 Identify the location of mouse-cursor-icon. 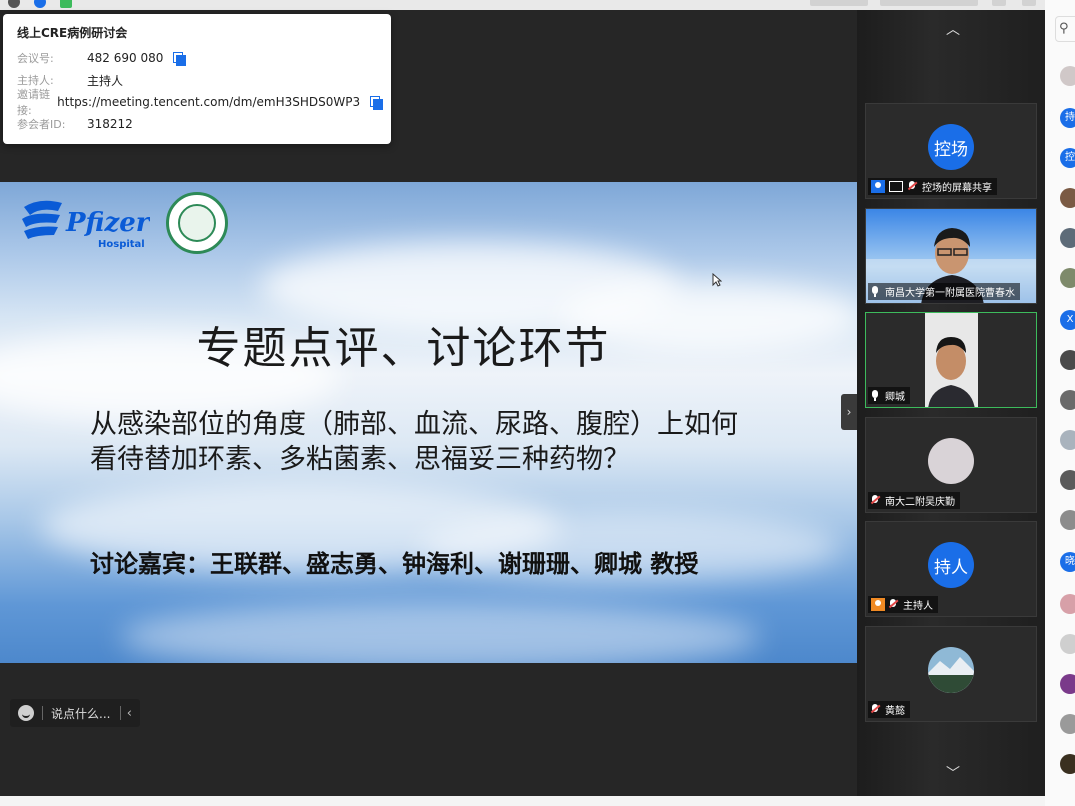
(717, 280).